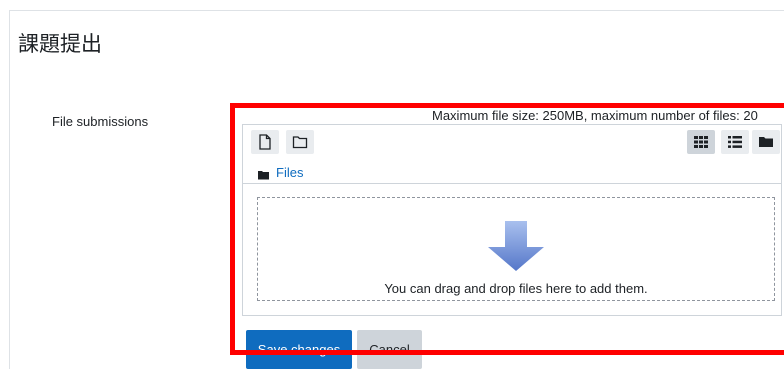  I want to click on list-icon, so click(735, 142).